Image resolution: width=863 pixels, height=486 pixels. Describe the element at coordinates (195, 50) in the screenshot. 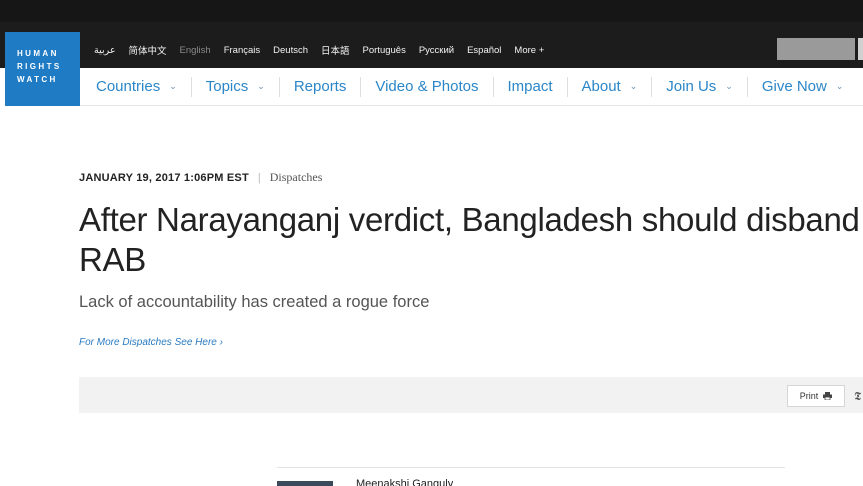

I see `lang-english: English` at that location.